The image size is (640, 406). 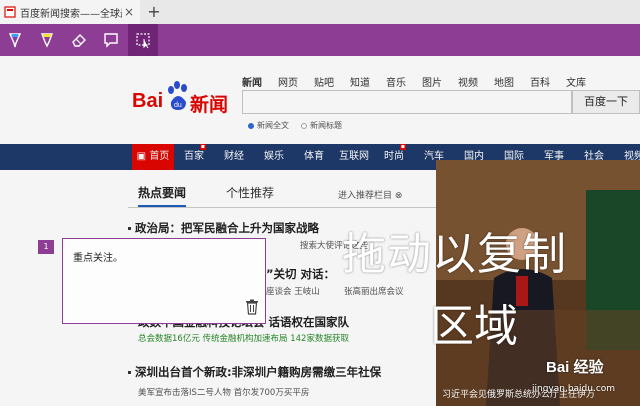 I want to click on watermark-url: jingyan.baidu.com, so click(x=574, y=389).